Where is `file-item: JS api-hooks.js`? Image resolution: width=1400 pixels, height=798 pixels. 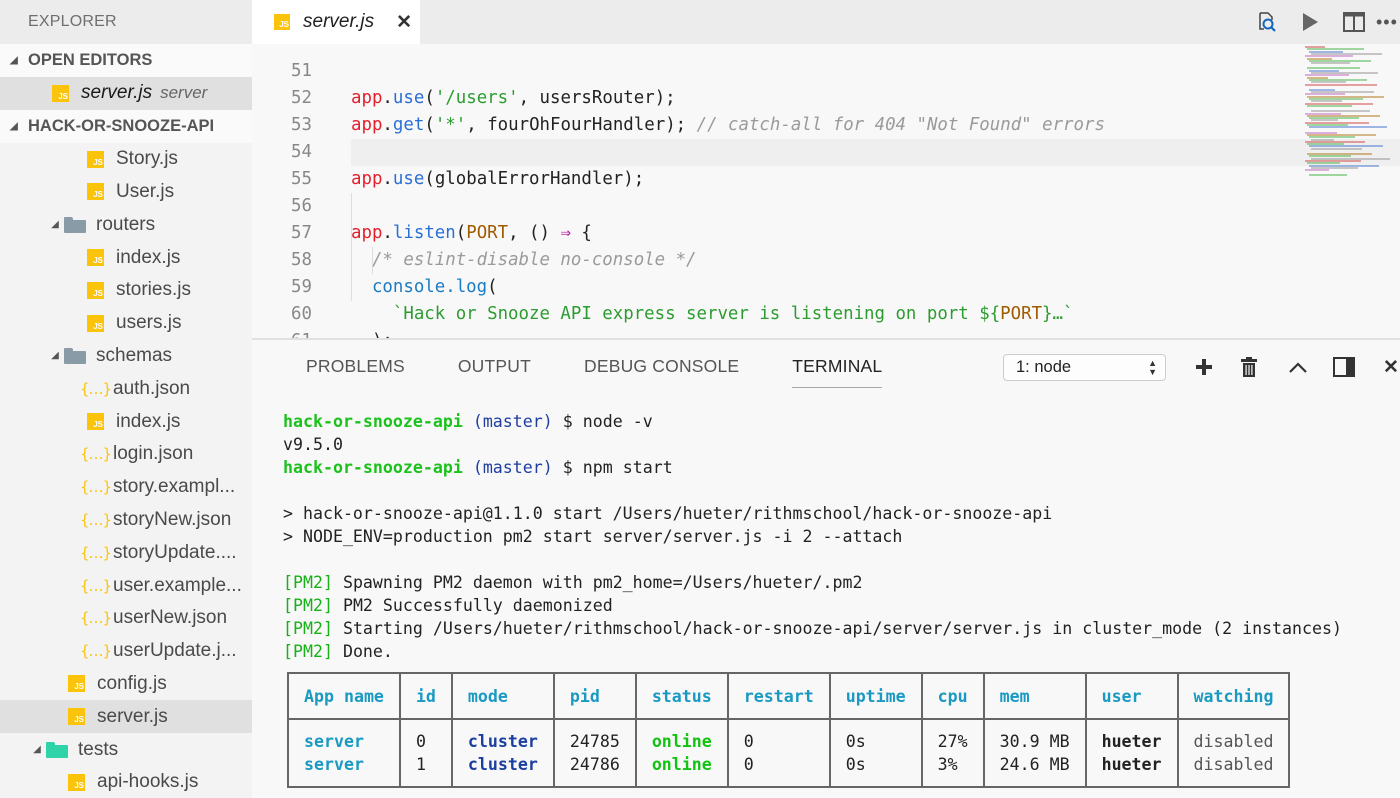 file-item: JS api-hooks.js is located at coordinates (126, 782).